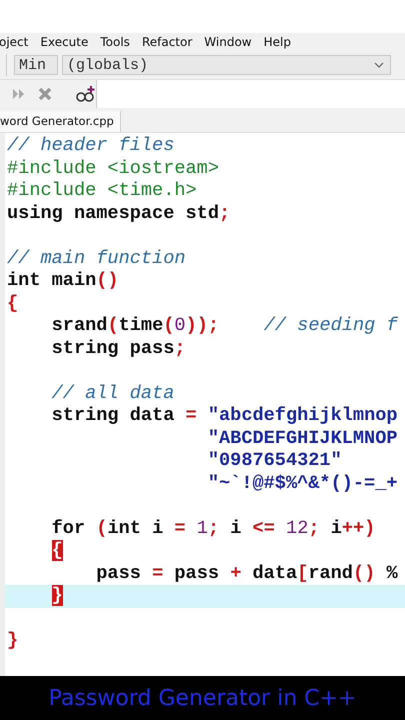 This screenshot has height=720, width=405. Describe the element at coordinates (213, 529) in the screenshot. I see `code-line: for (int i = 1; i <= 12; i++)` at that location.